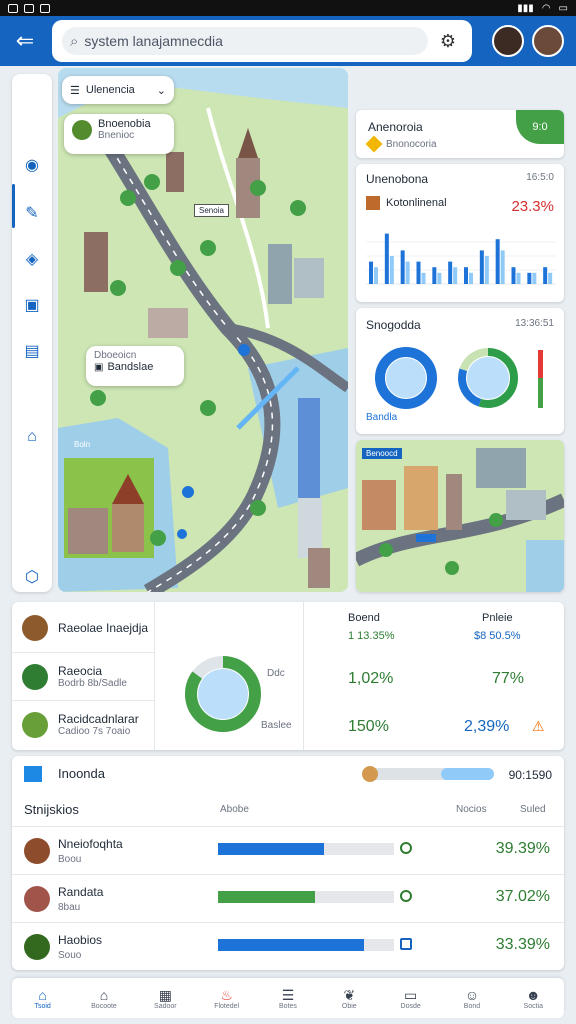 This screenshot has width=576, height=1024. Describe the element at coordinates (32, 577) in the screenshot. I see `hexagon-icon: ⬡` at that location.